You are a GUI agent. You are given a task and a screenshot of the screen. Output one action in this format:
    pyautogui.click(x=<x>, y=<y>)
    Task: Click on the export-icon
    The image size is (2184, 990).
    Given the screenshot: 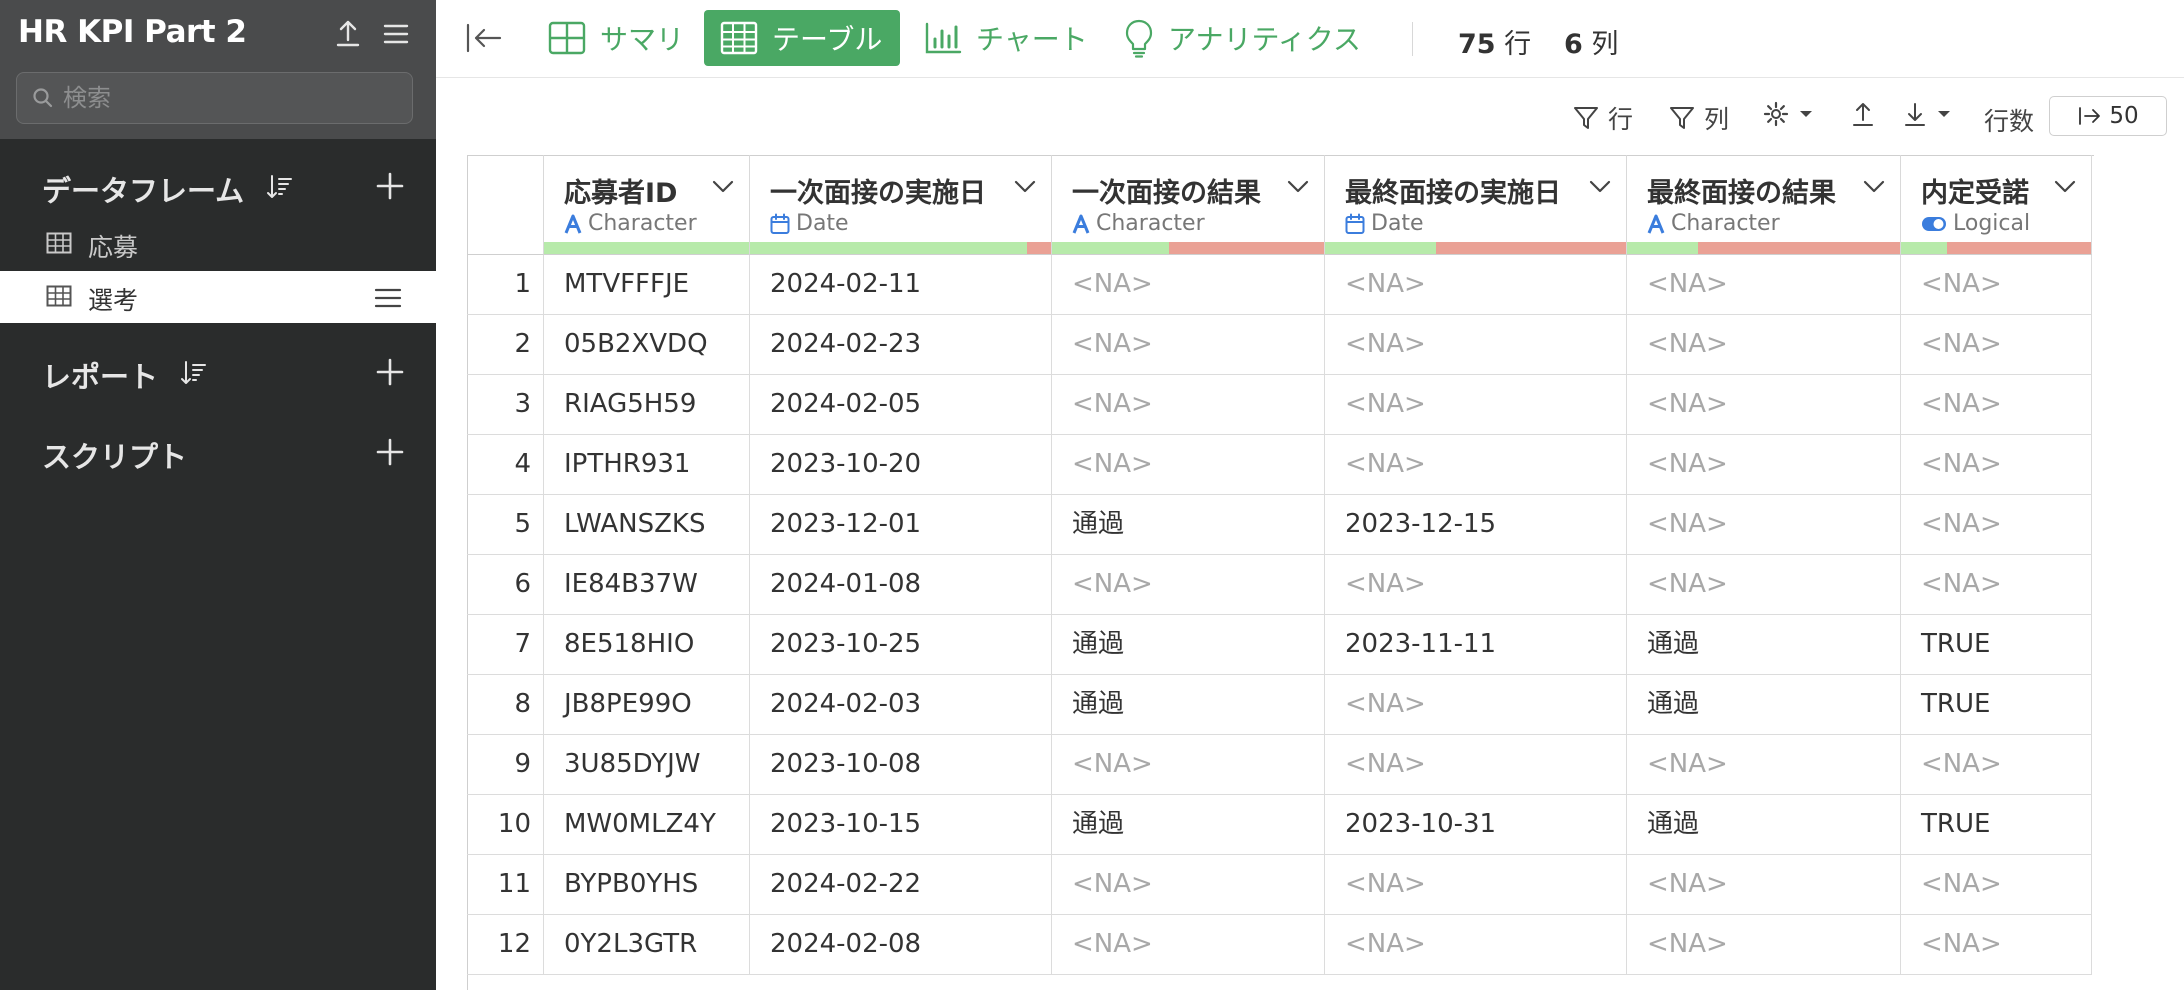 What is the action you would take?
    pyautogui.click(x=348, y=34)
    